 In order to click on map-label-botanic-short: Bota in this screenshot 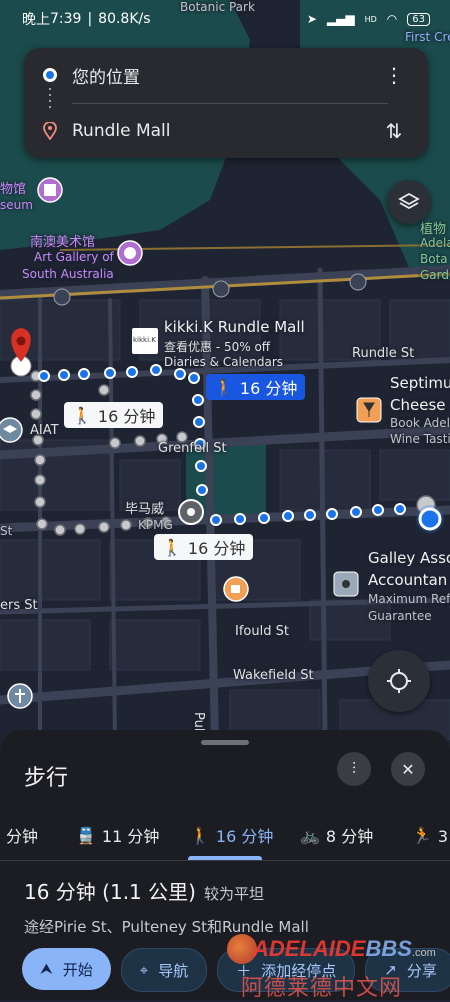, I will do `click(434, 259)`.